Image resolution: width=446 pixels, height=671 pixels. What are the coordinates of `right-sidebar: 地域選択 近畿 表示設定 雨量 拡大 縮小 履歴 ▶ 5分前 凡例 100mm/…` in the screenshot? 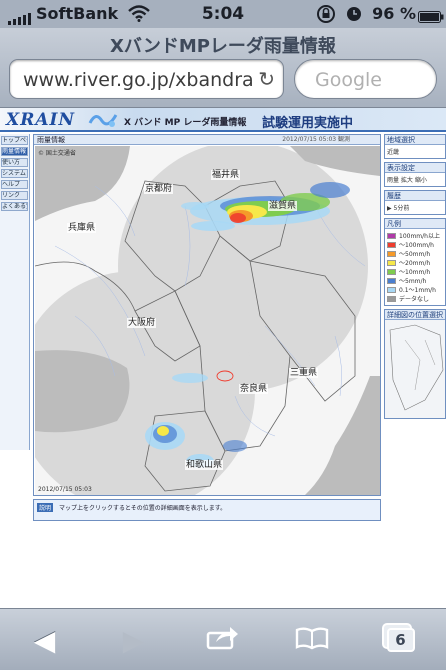 It's located at (415, 299).